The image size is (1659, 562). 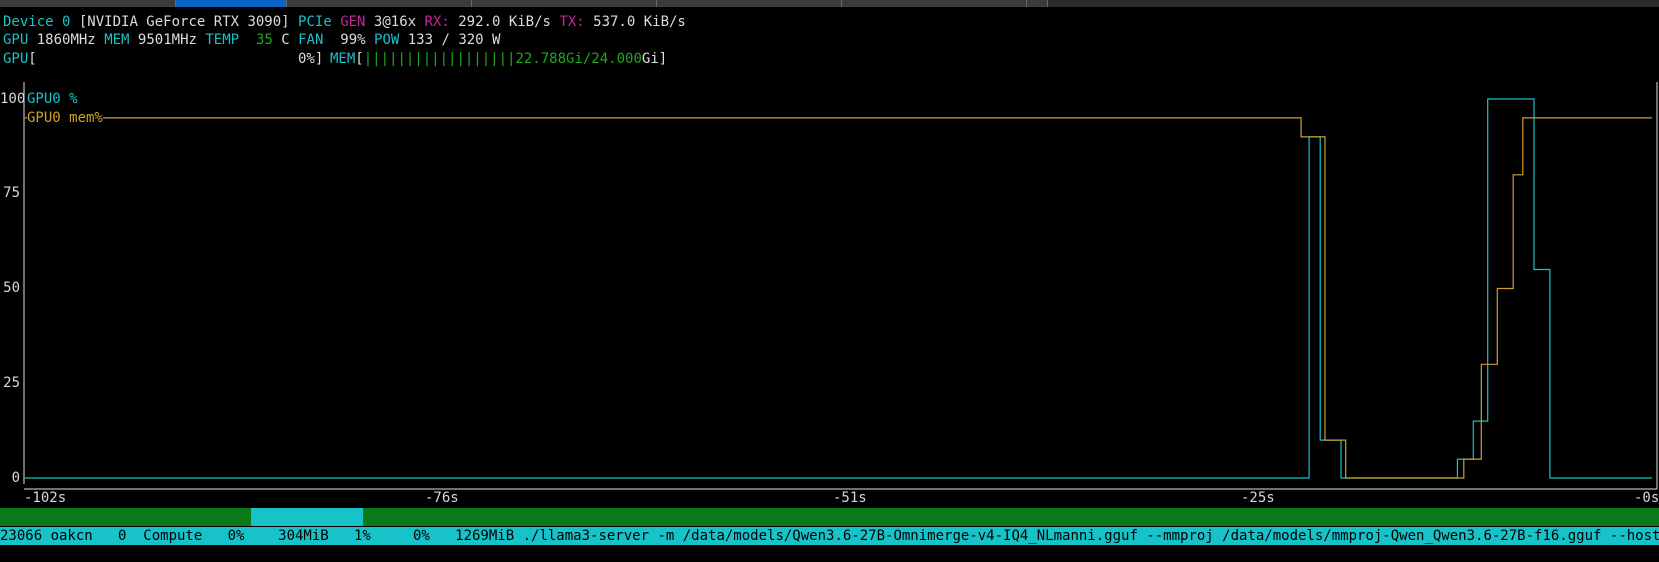 I want to click on gpu-clock-value: 1860MHz, so click(x=66, y=40).